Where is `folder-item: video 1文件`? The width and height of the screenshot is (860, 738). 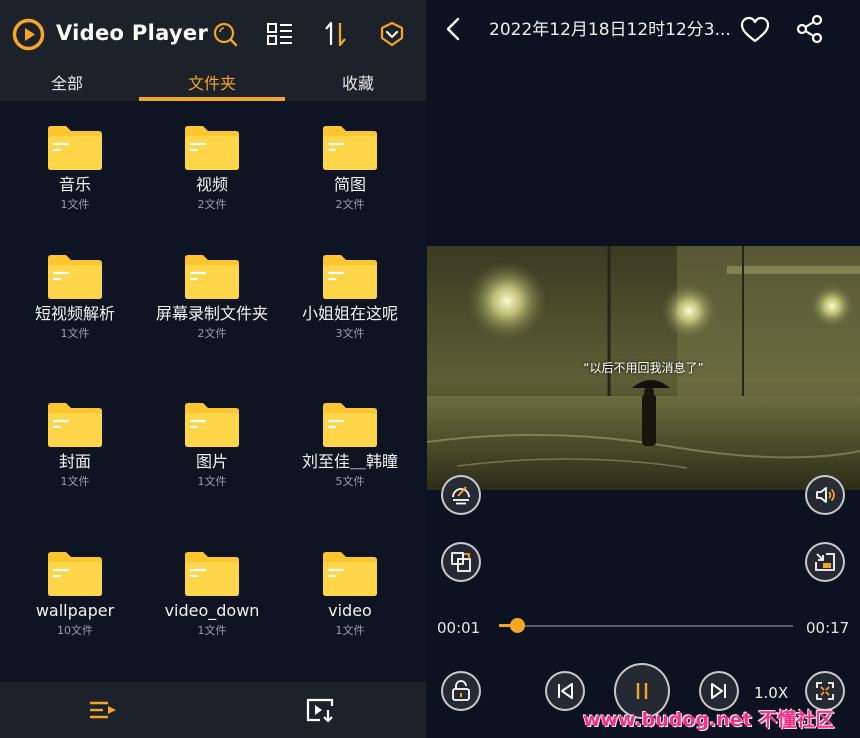
folder-item: video 1文件 is located at coordinates (350, 593).